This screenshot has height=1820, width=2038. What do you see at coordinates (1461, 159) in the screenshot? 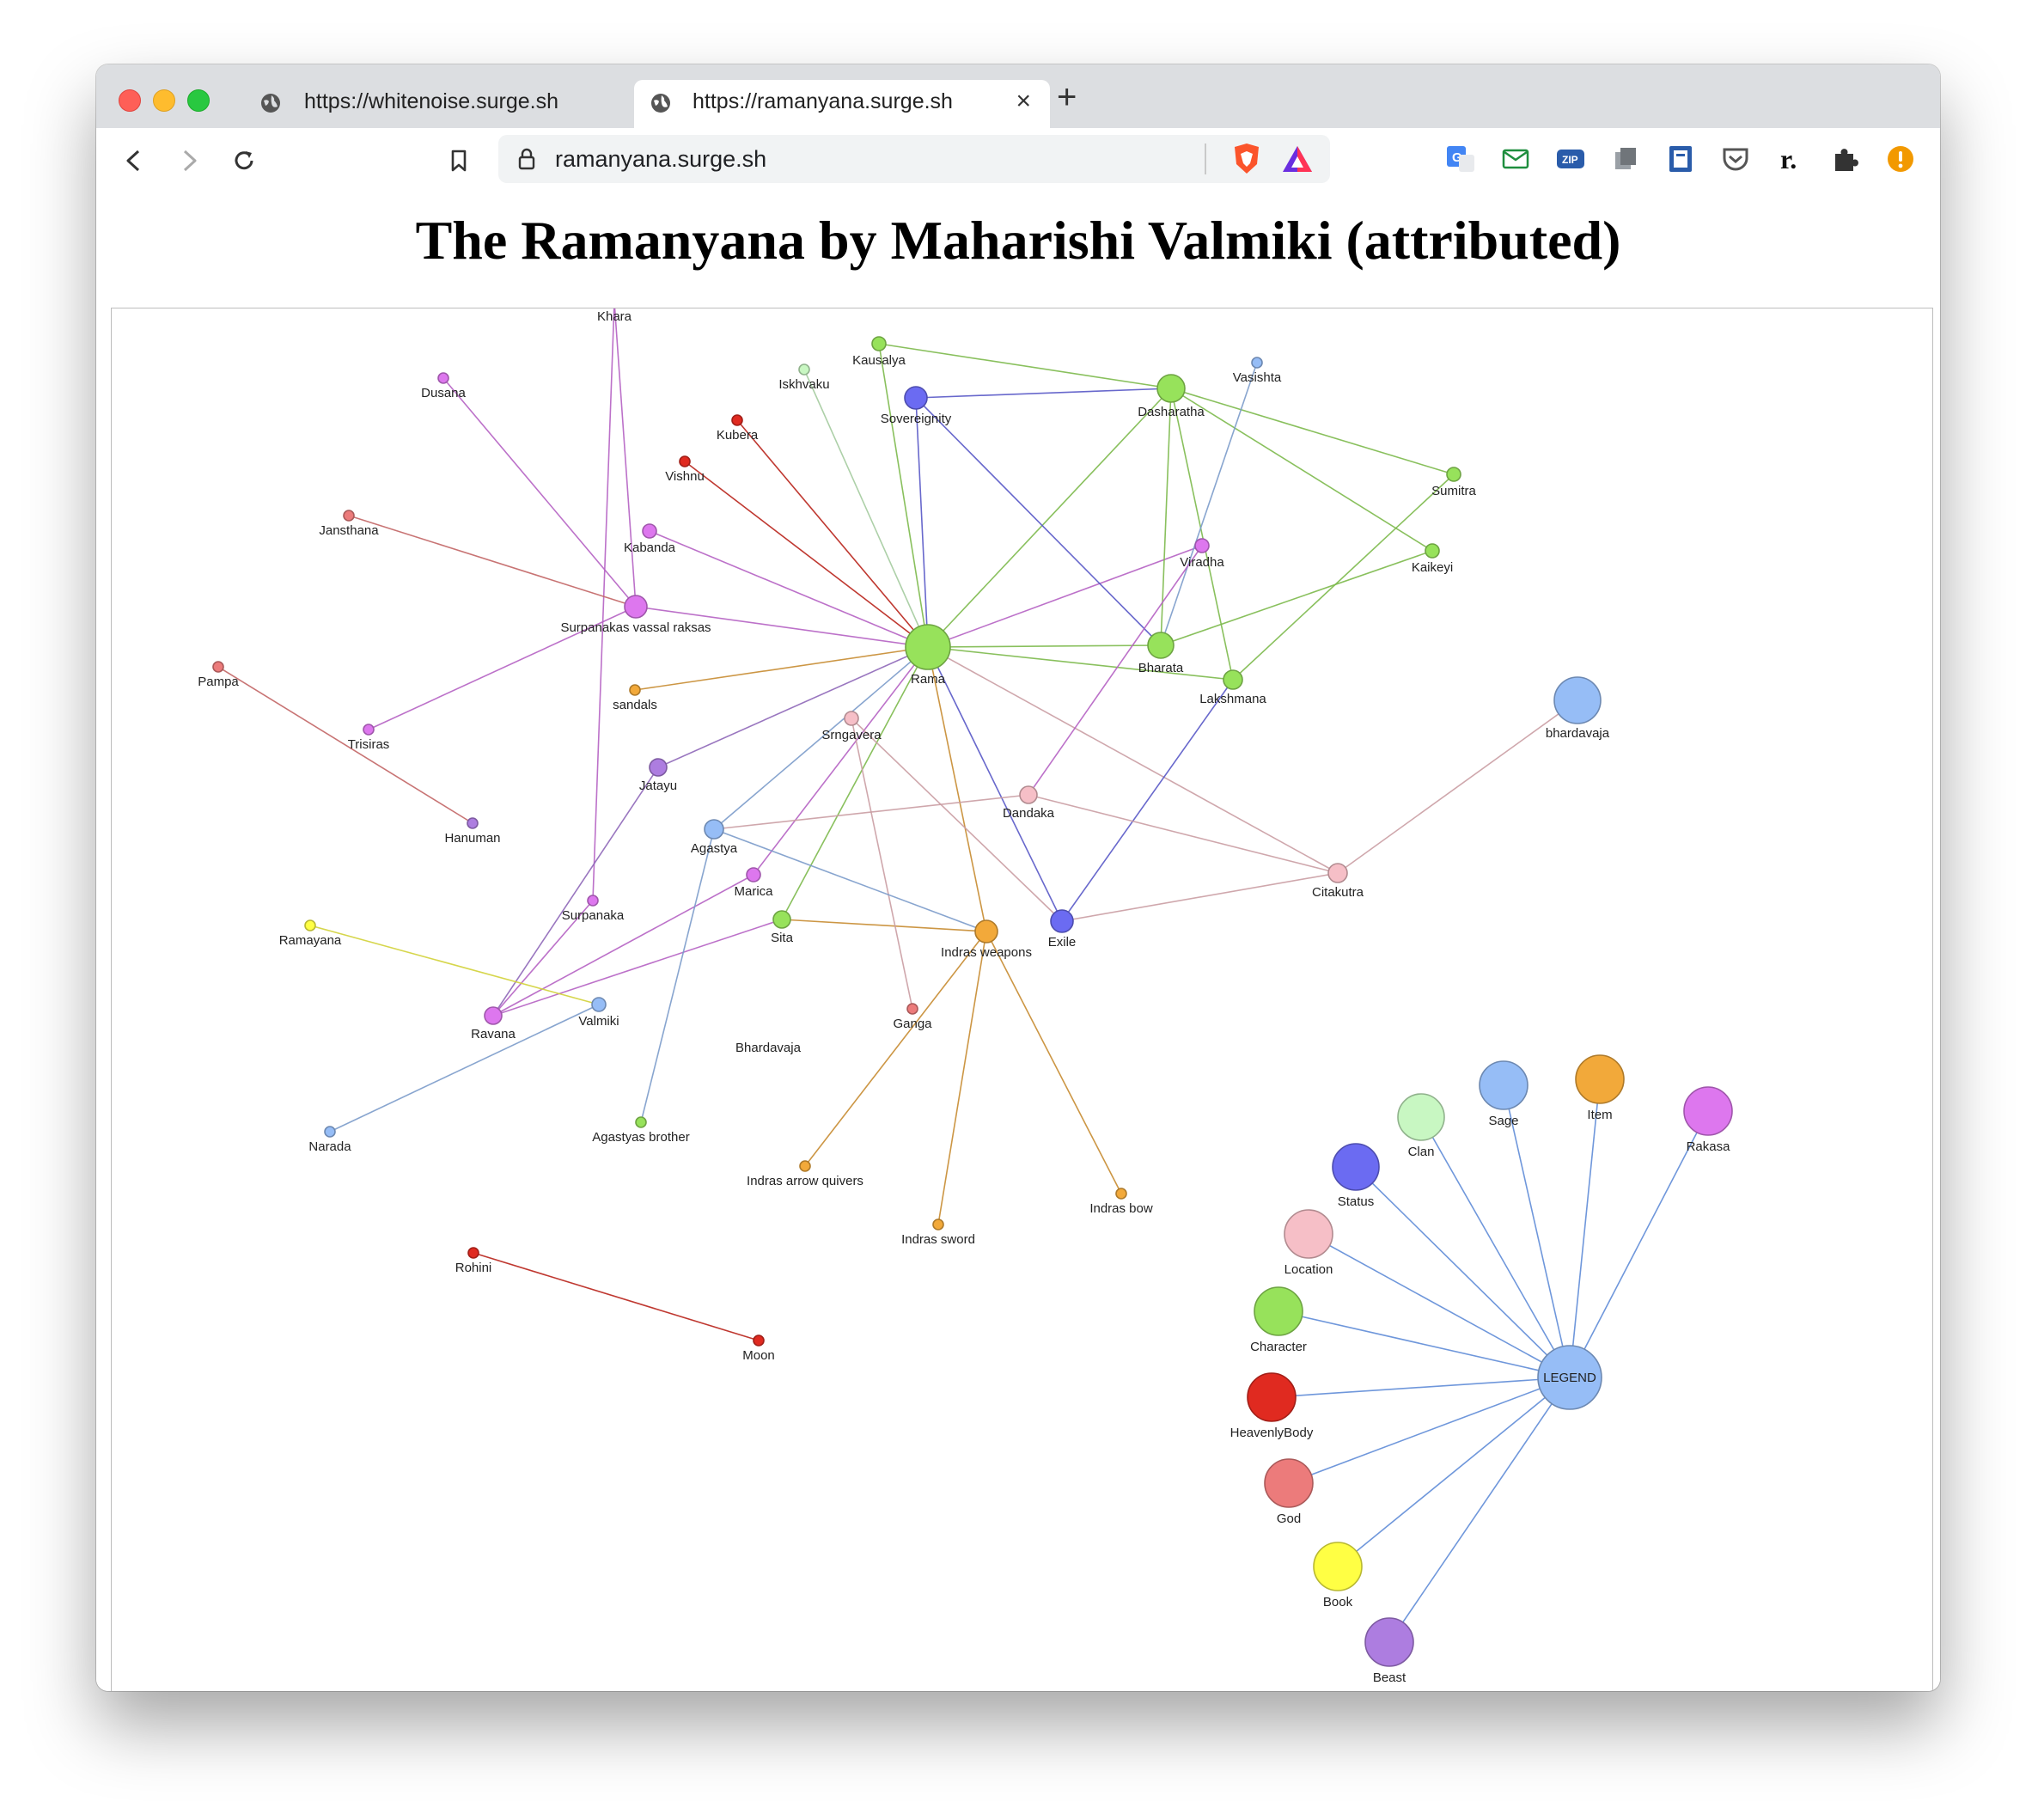
I see `translate-icon: G` at bounding box center [1461, 159].